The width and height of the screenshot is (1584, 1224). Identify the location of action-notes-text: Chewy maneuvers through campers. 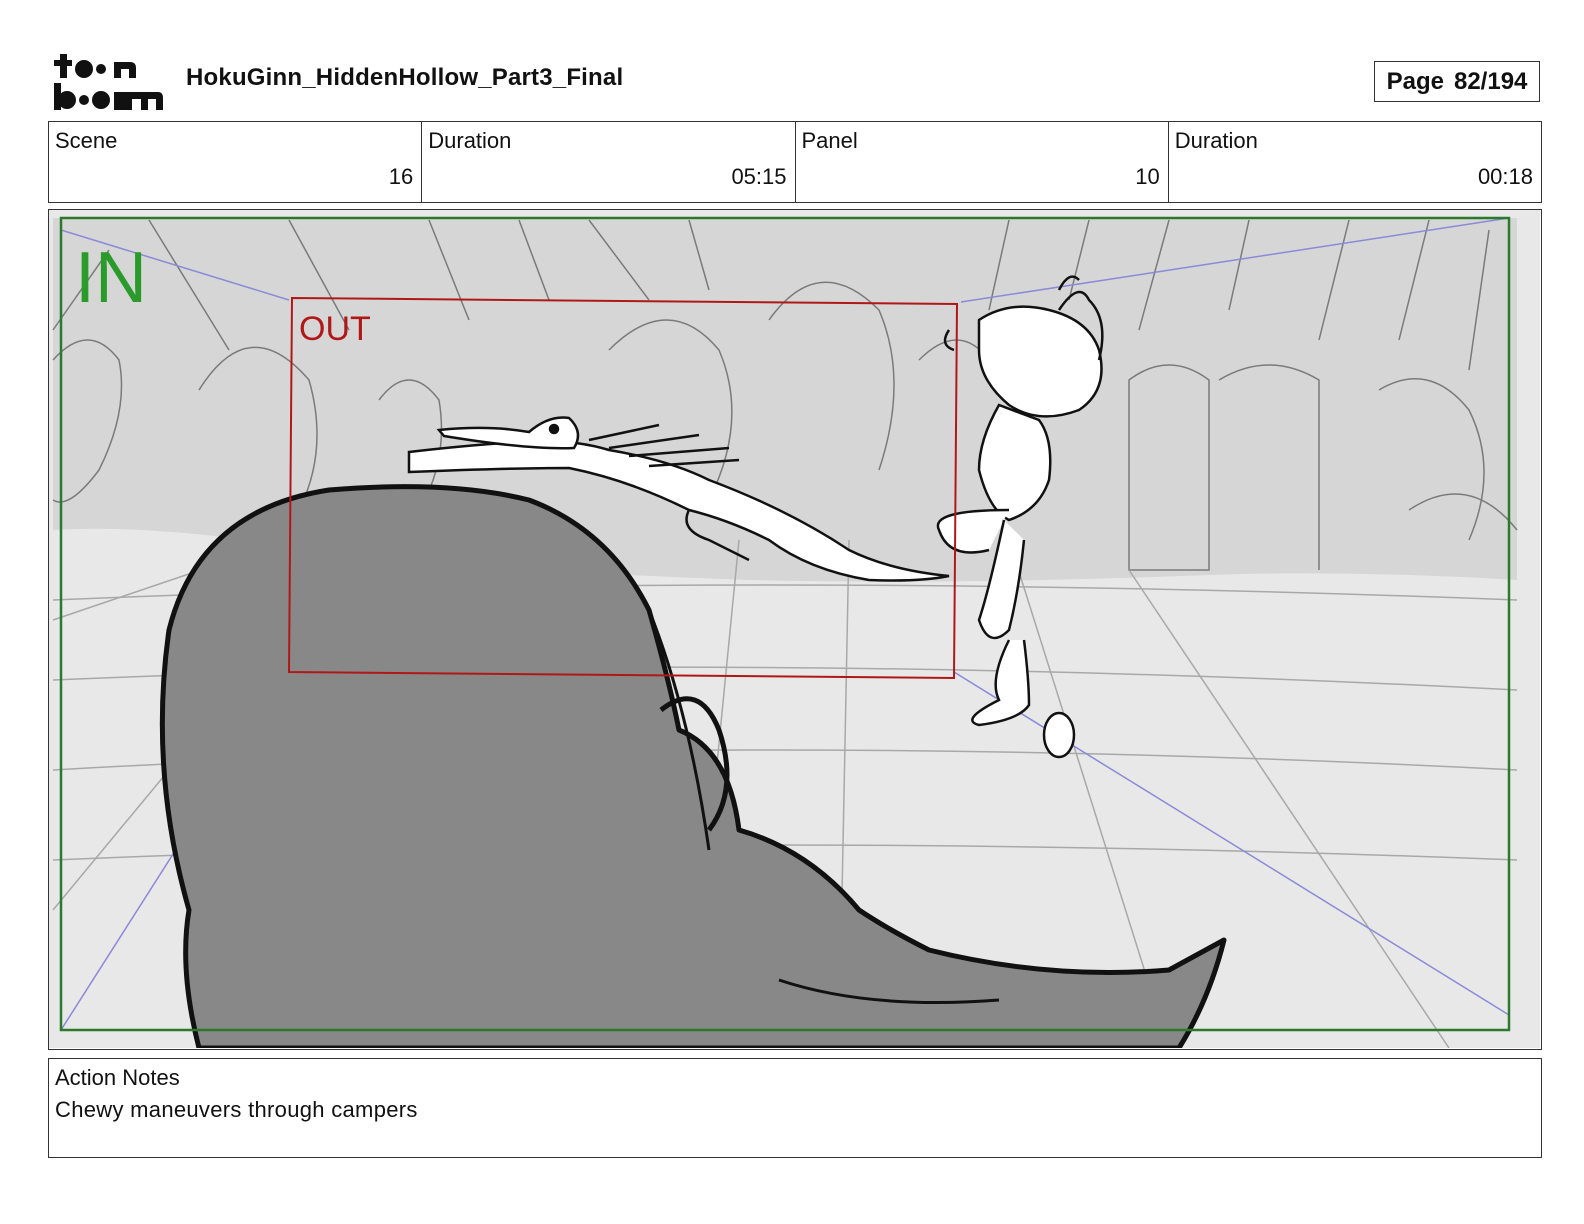
(236, 1109).